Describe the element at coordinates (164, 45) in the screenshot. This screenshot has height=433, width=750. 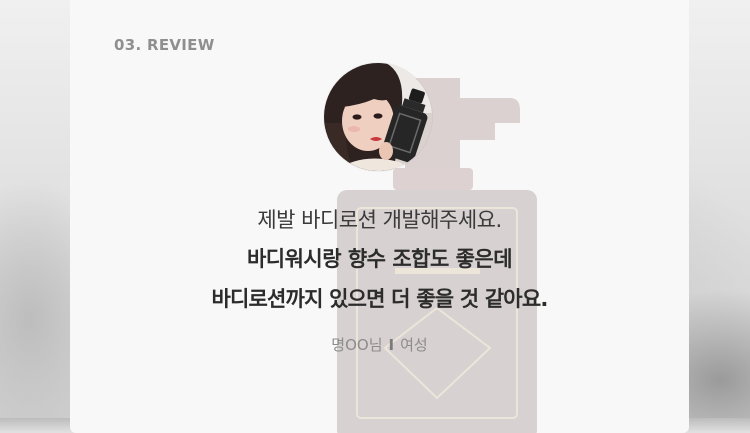
I see `section-label: 03. REVIEW` at that location.